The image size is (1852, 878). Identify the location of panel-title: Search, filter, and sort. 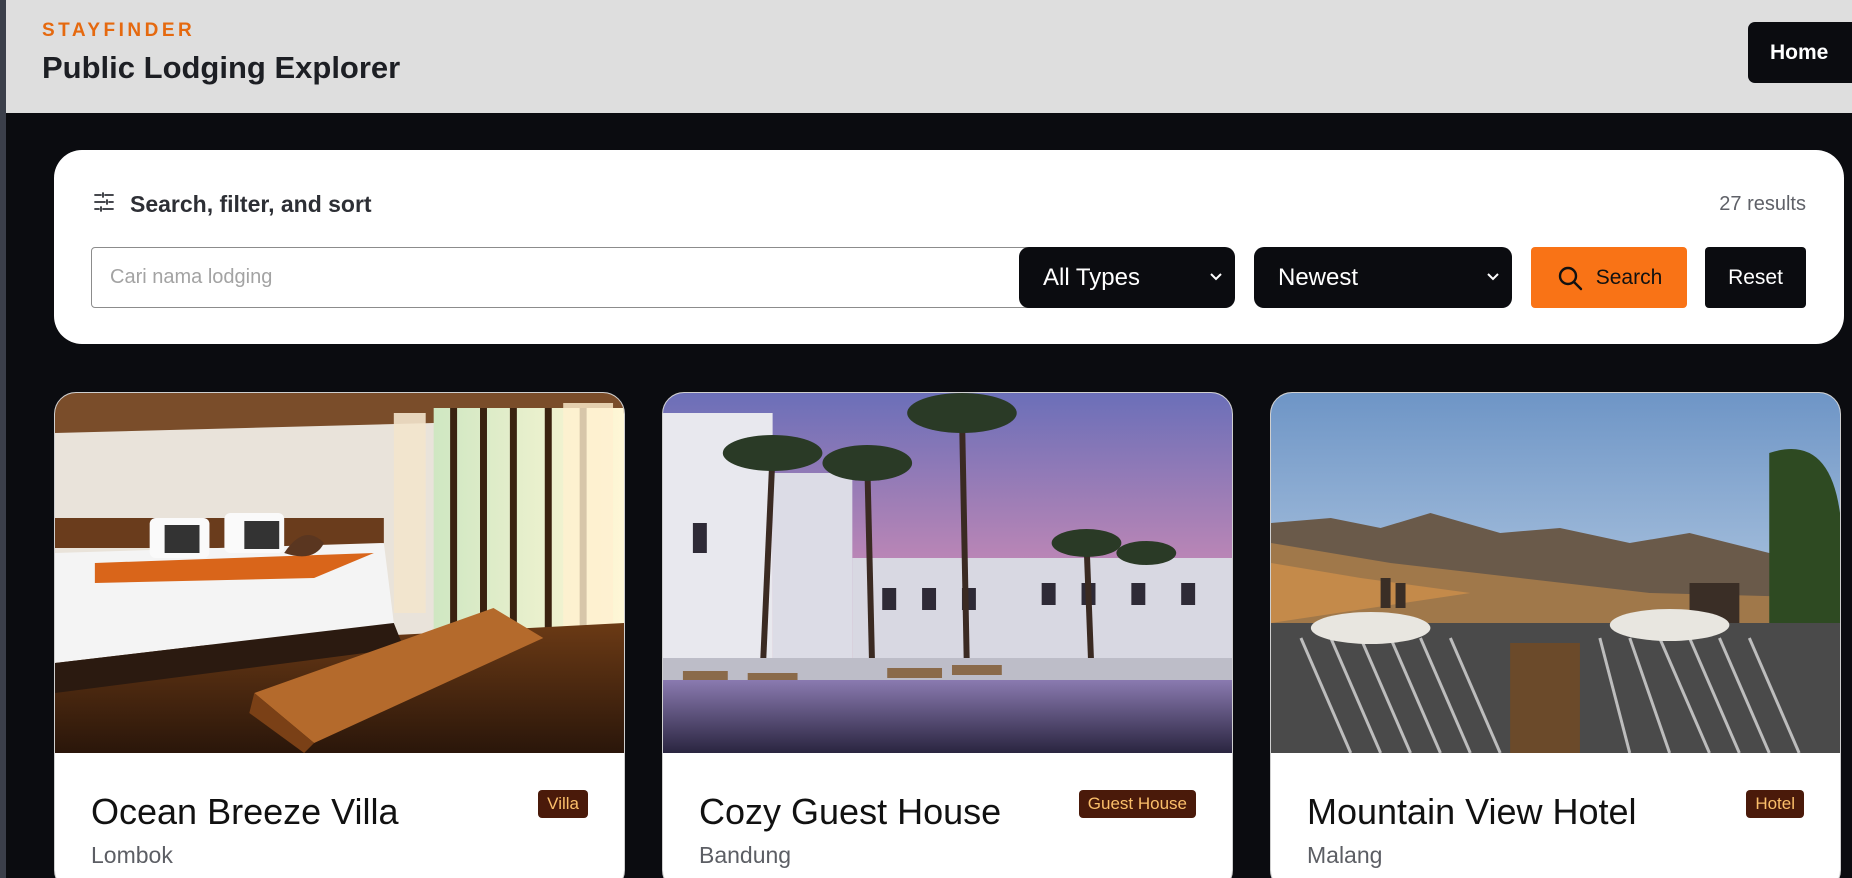
(251, 204).